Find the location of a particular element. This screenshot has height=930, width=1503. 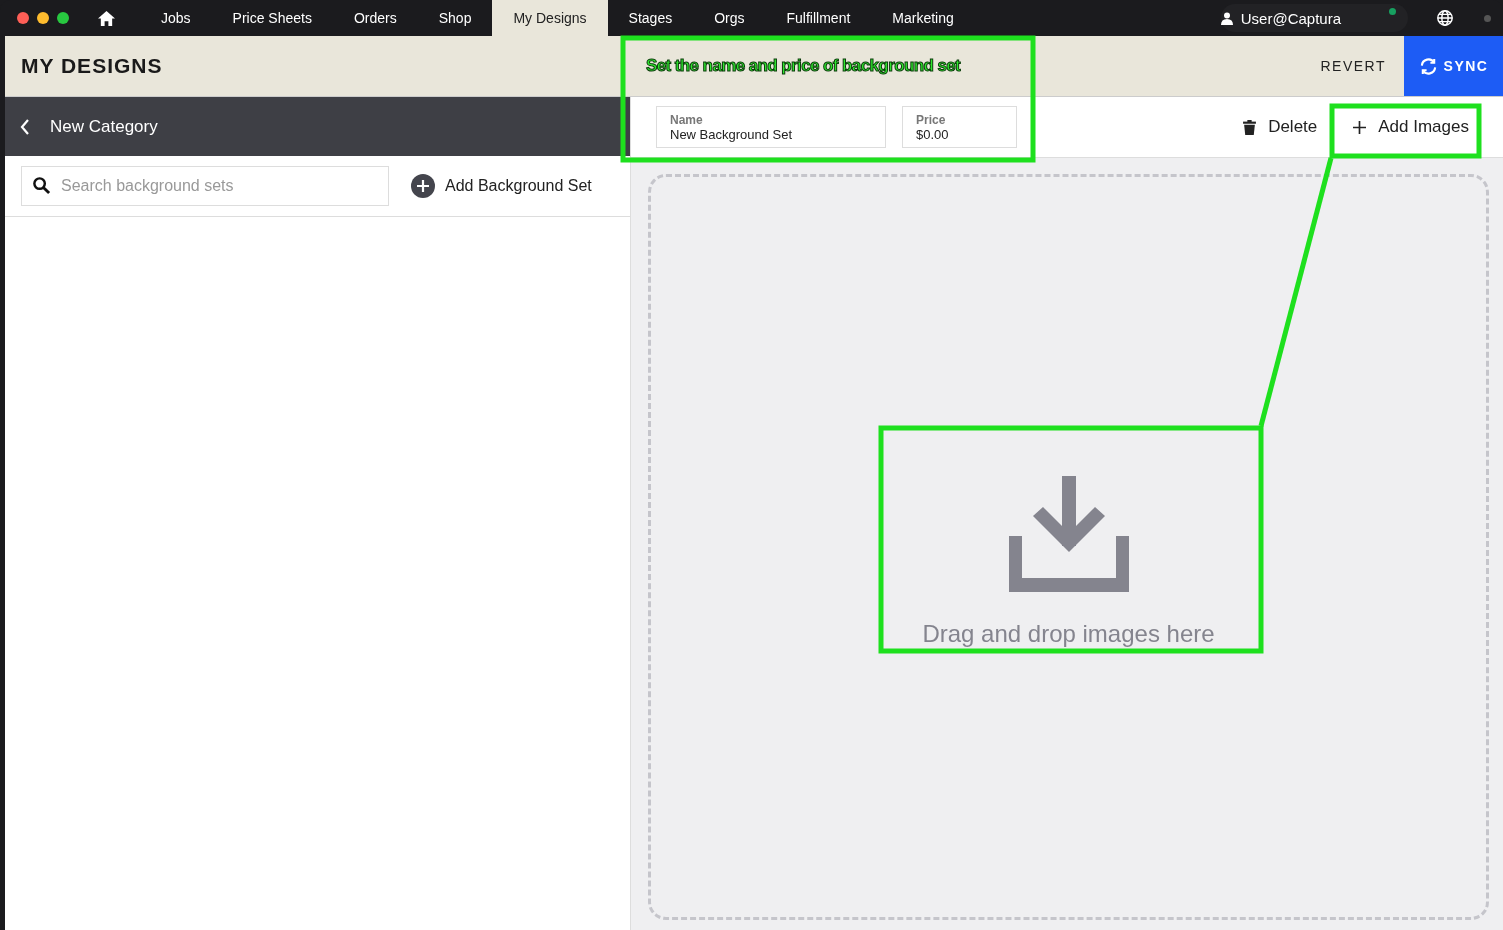

nav-tab: Stages is located at coordinates (650, 18).